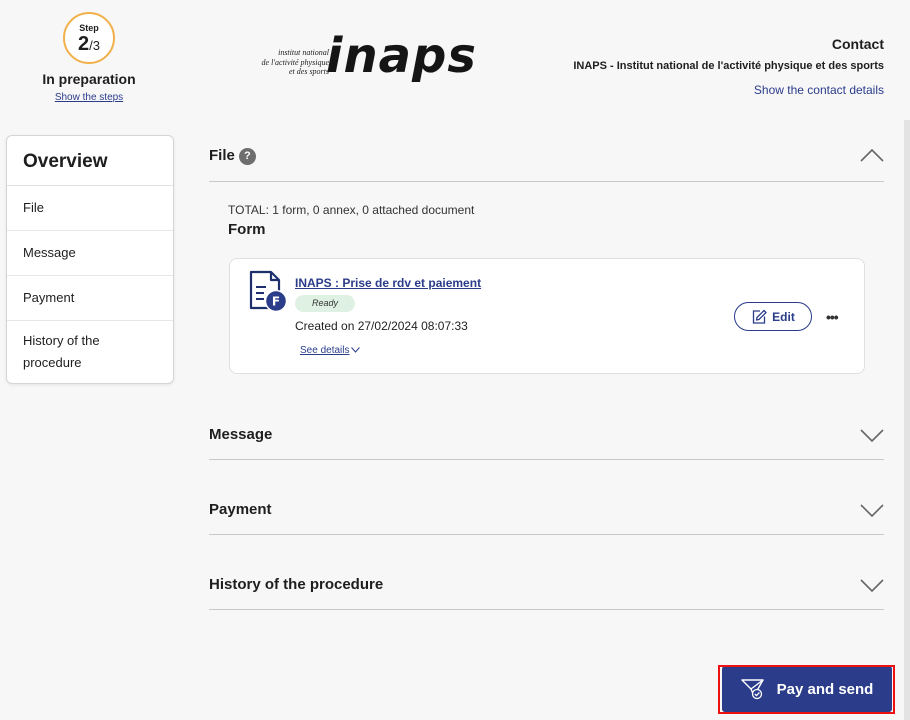  Describe the element at coordinates (222, 155) in the screenshot. I see `file-title-text: File` at that location.